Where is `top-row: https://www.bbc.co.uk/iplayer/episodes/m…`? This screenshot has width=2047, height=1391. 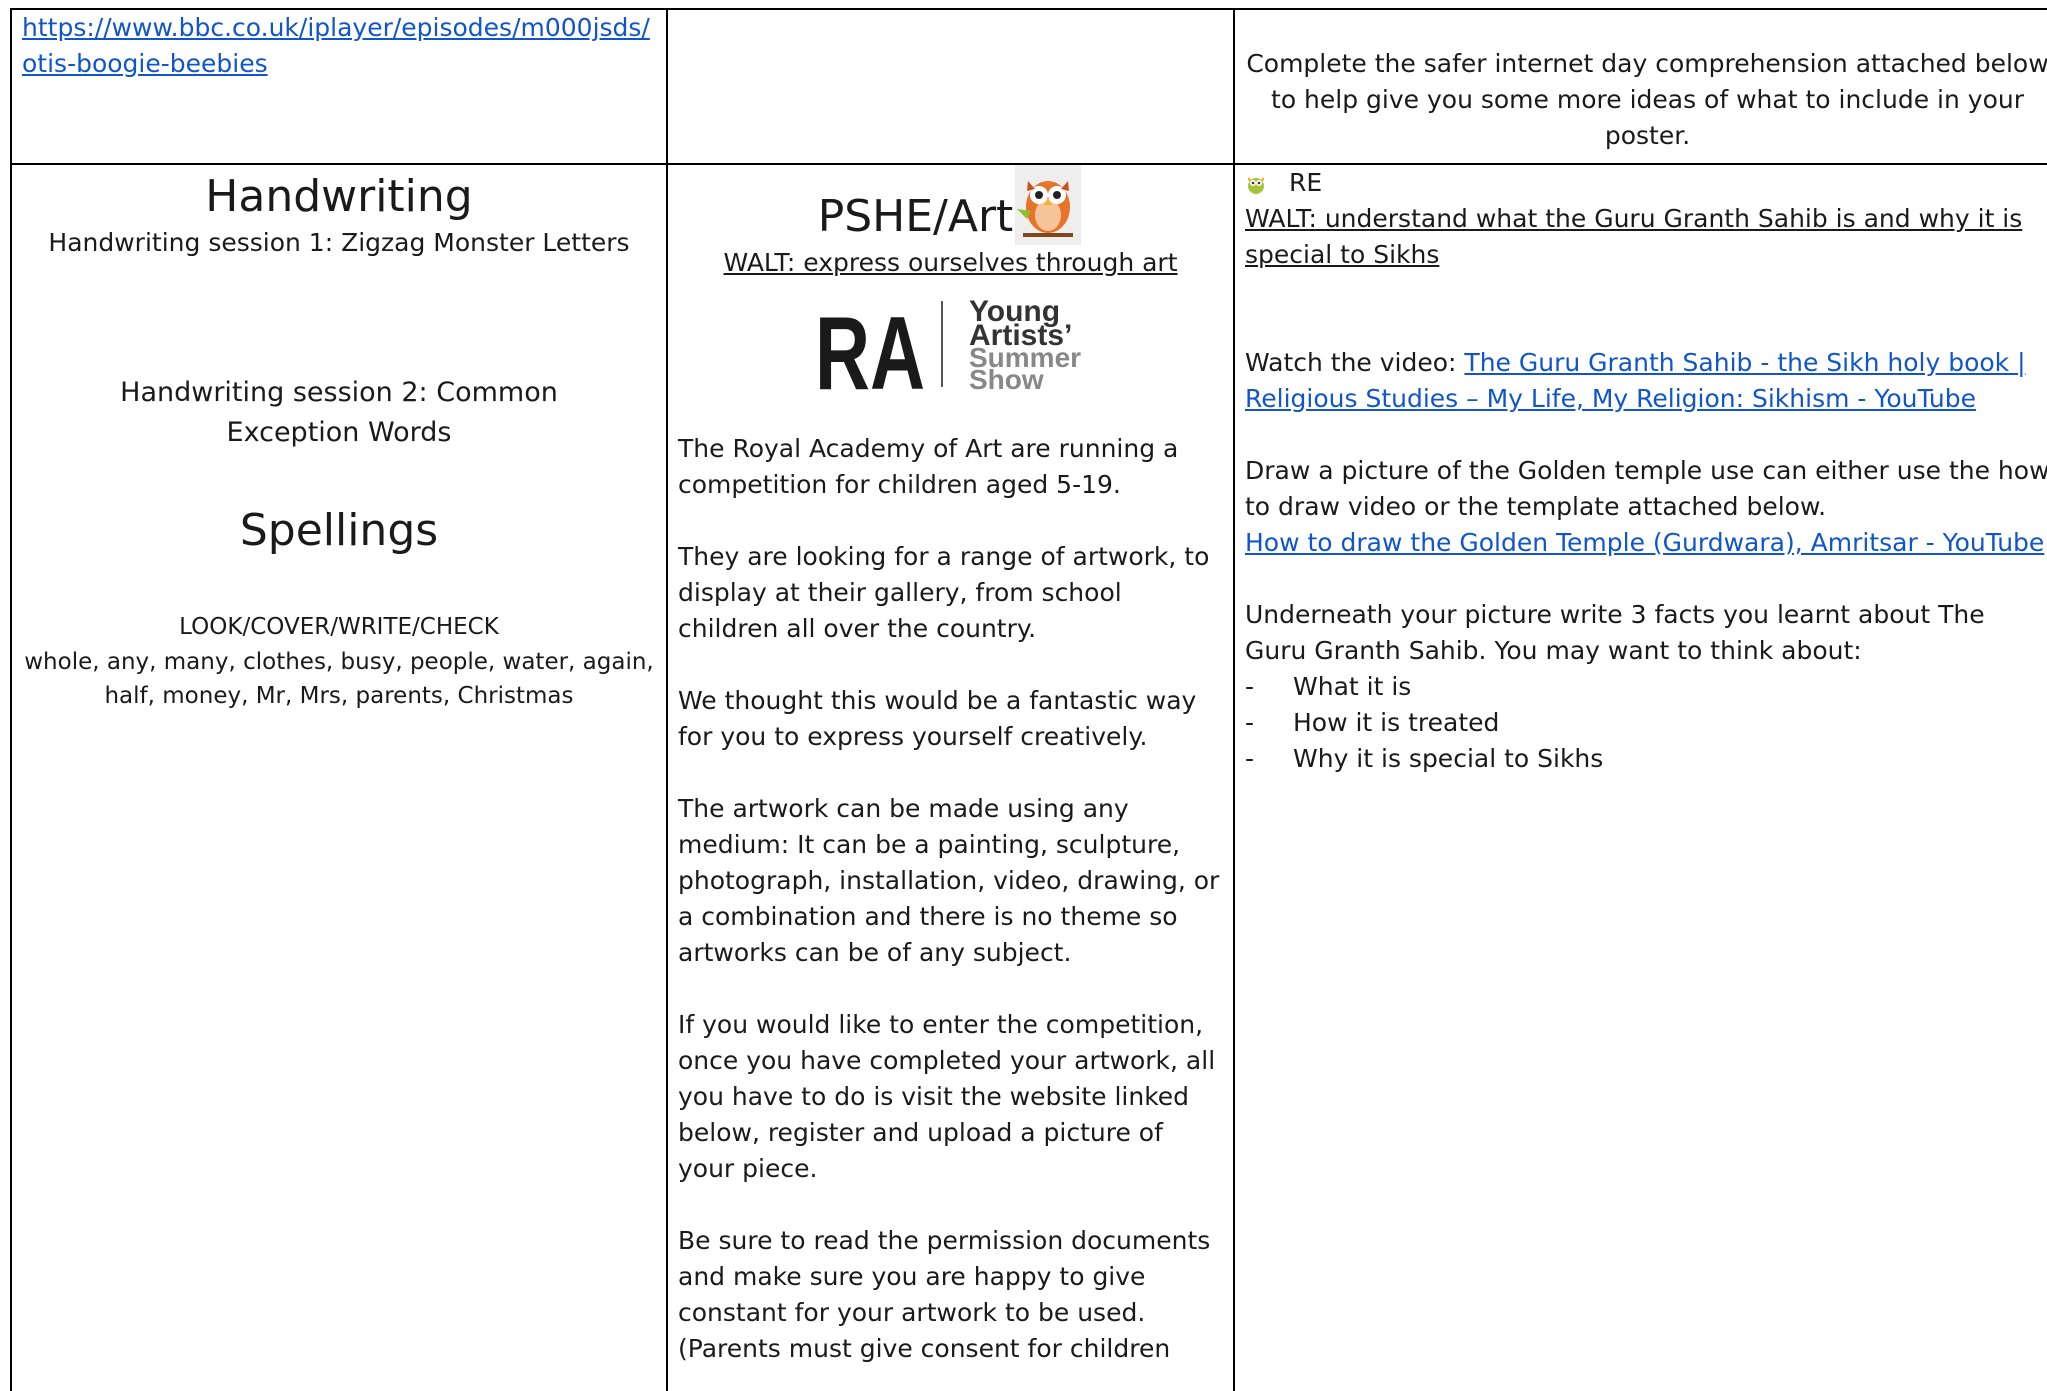 top-row: https://www.bbc.co.uk/iplayer/episodes/m… is located at coordinates (1028, 86).